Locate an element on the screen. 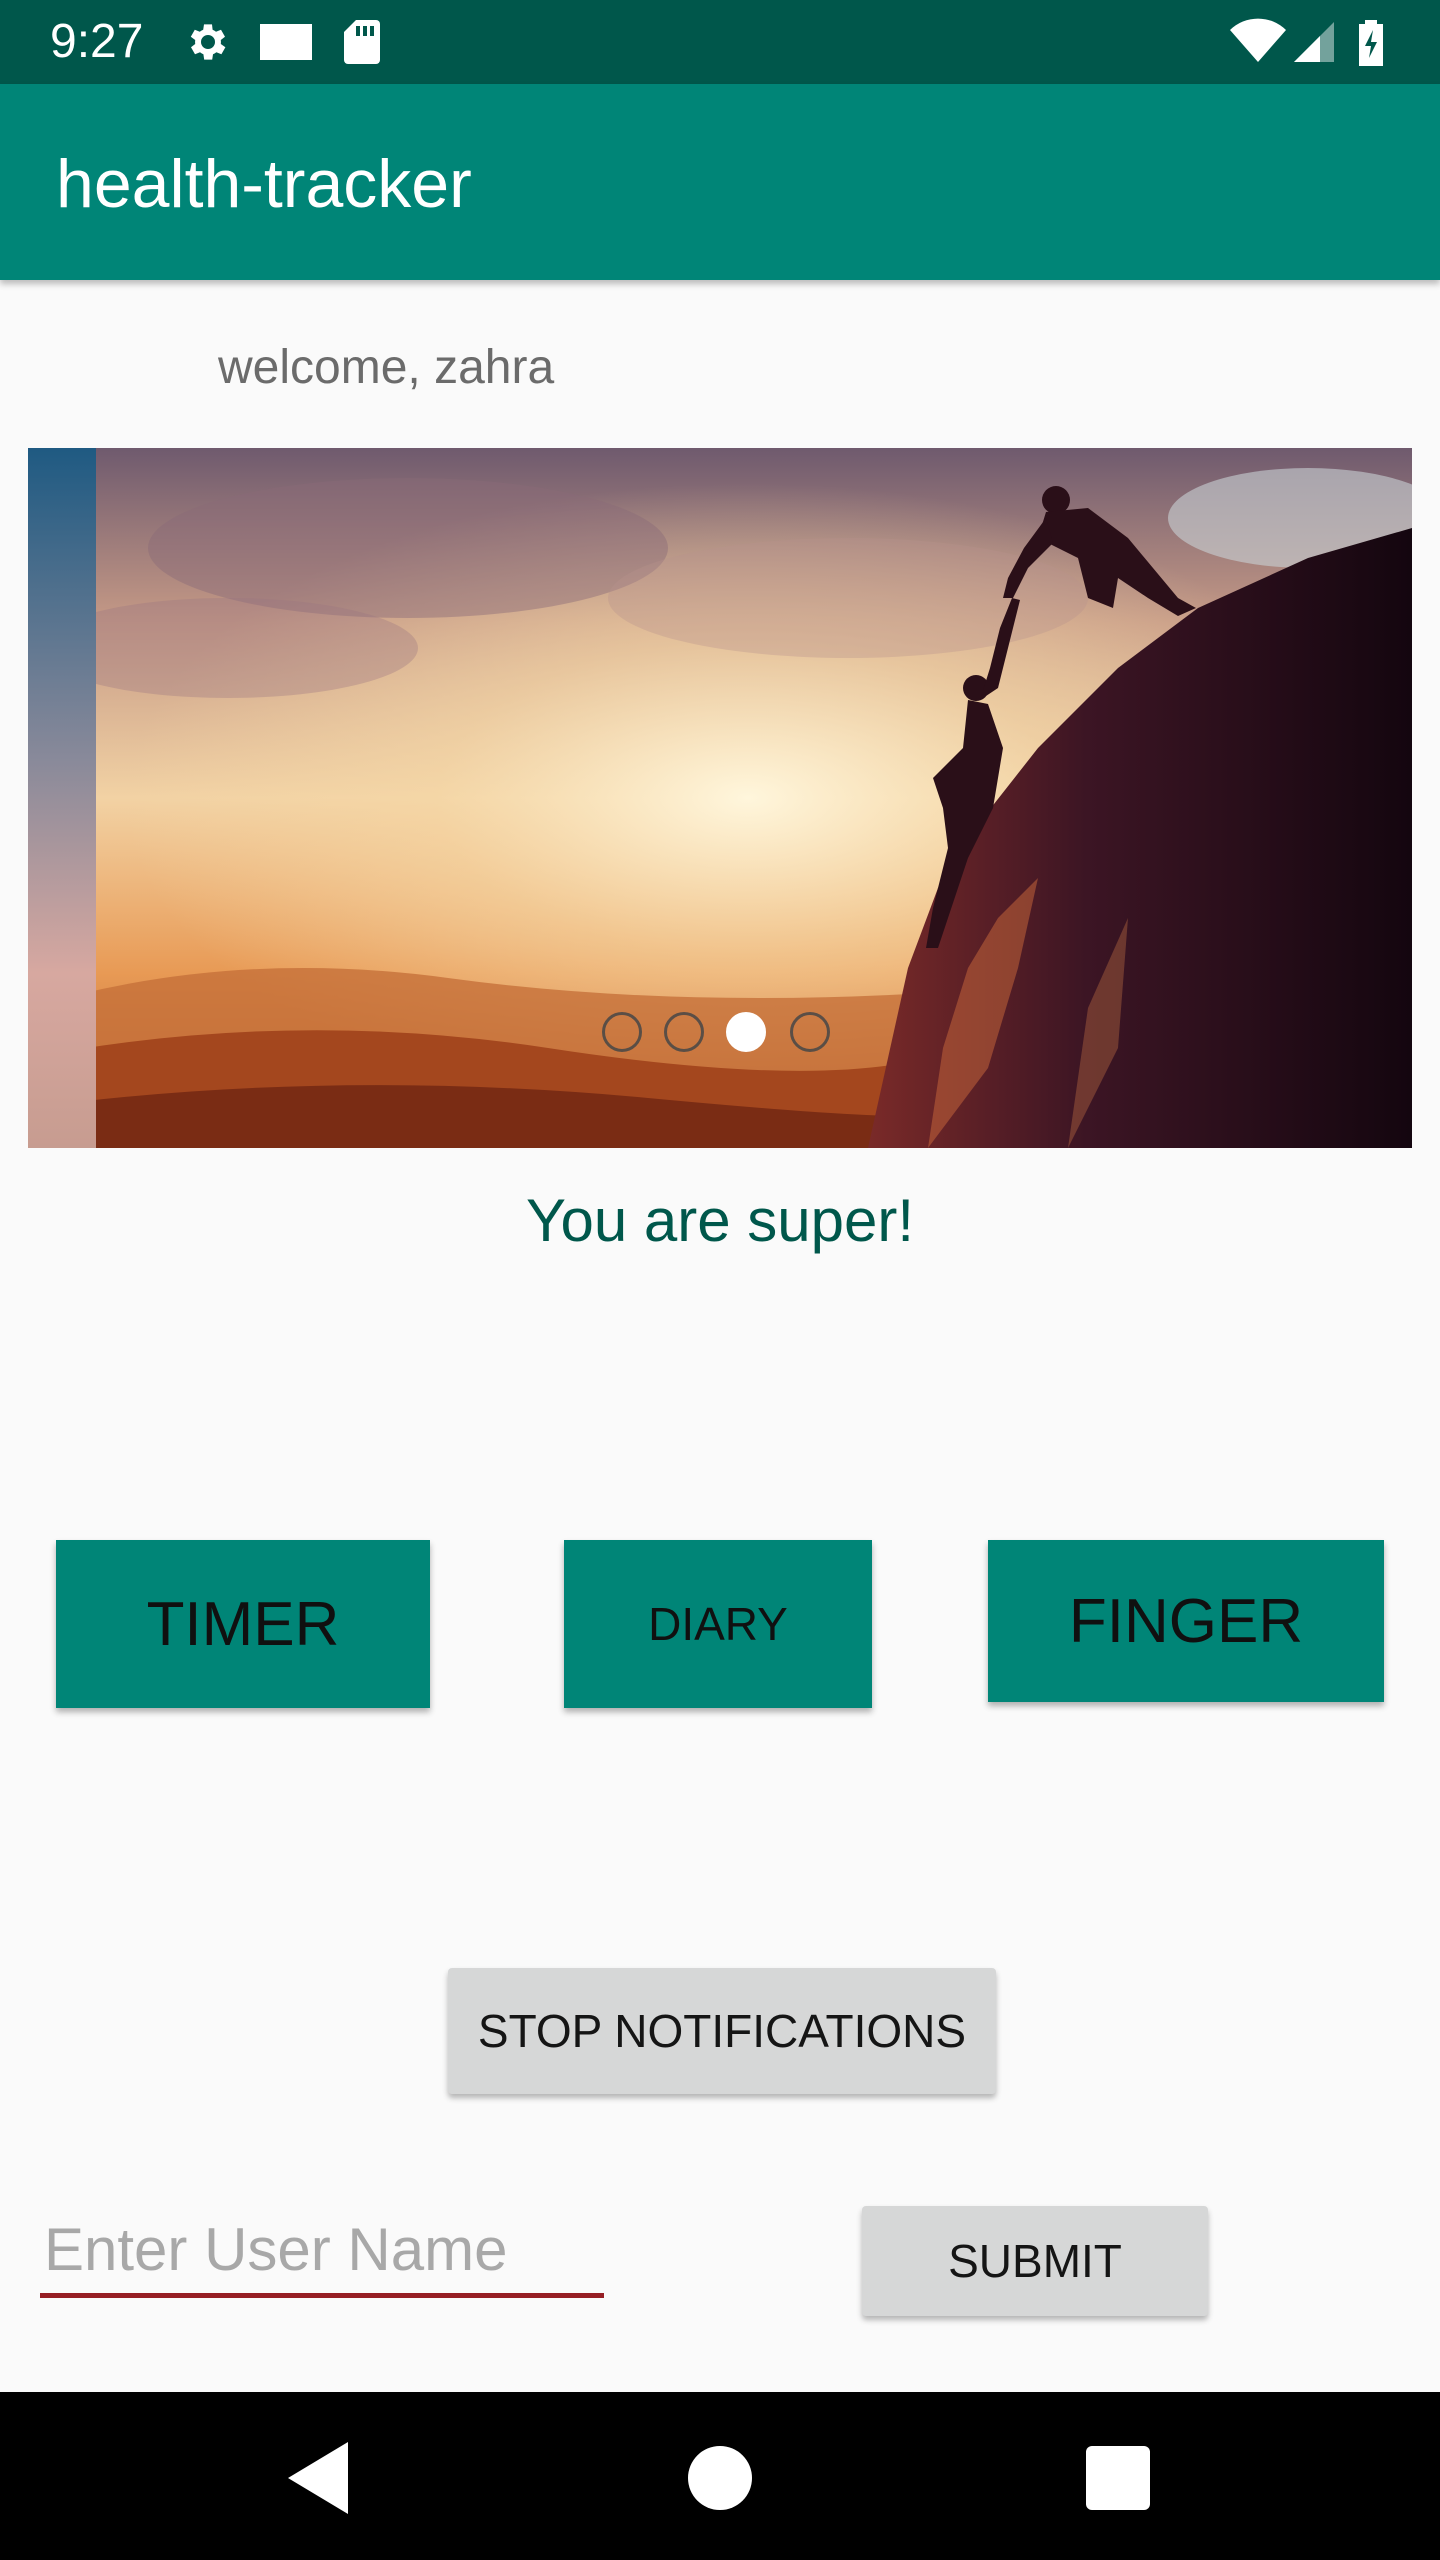 Image resolution: width=1440 pixels, height=2560 pixels. stop-notifications-button: STOP NOTIFICATIONS is located at coordinates (722, 2031).